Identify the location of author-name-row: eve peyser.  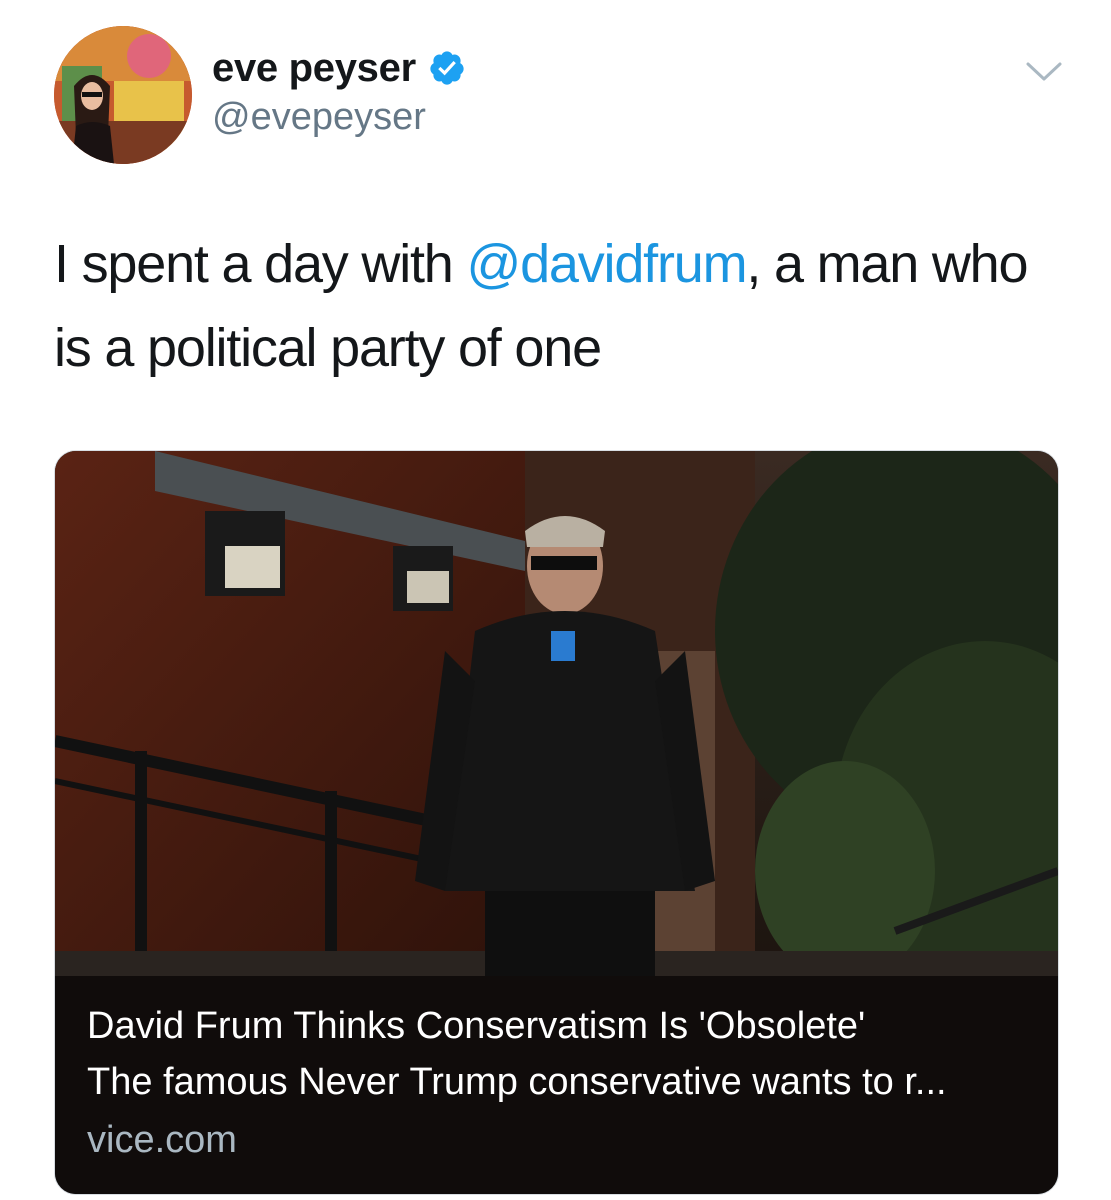
(339, 68).